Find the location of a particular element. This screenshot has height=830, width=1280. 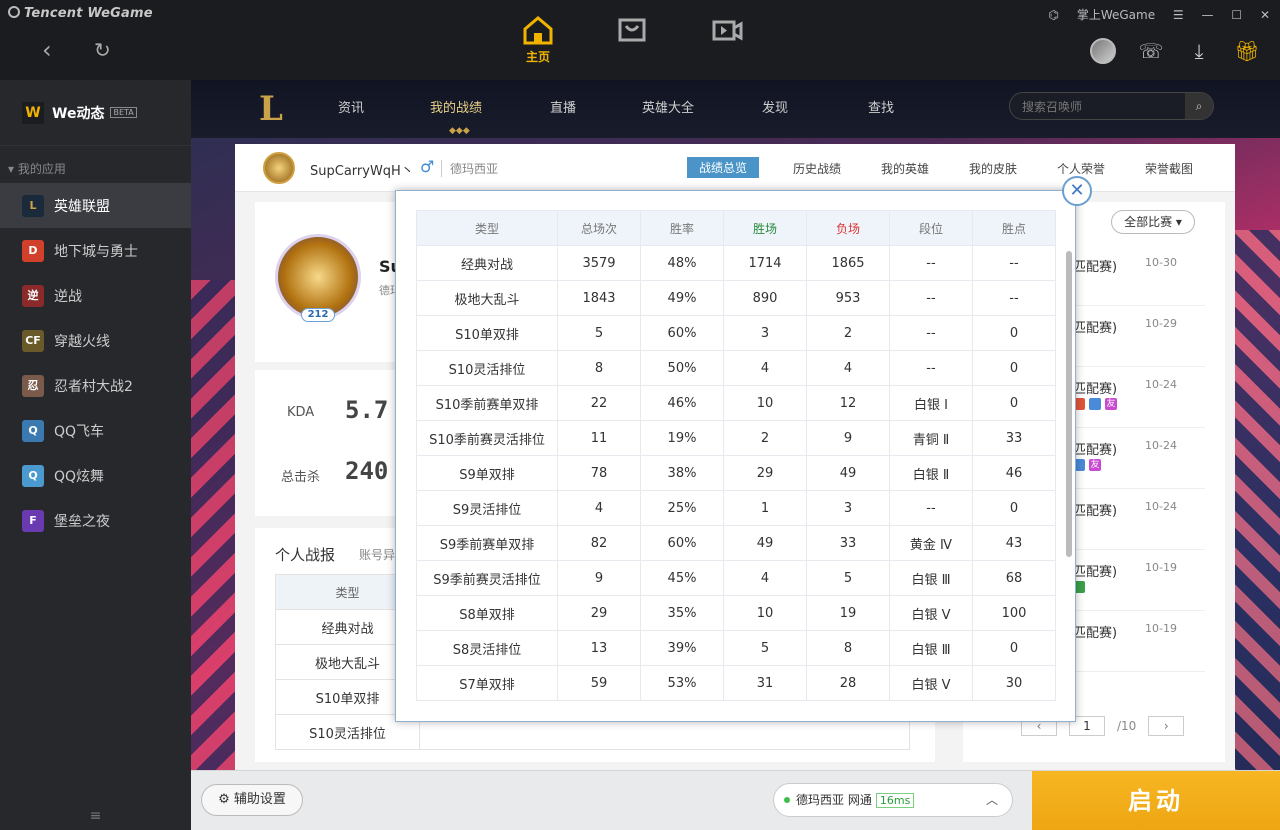

lol-nav-news: 资讯 is located at coordinates (351, 106).